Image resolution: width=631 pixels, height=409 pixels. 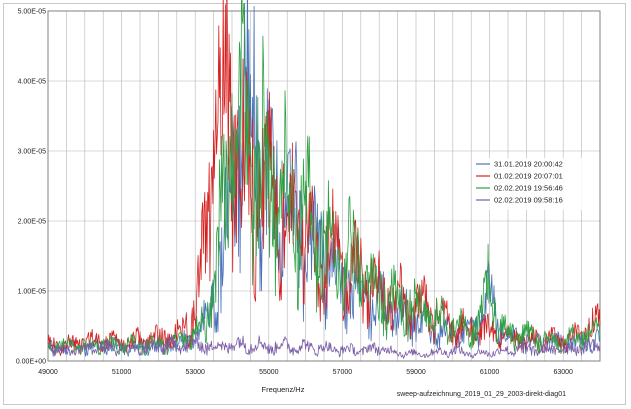 What do you see at coordinates (563, 372) in the screenshot?
I see `x-tick-label: 63000` at bounding box center [563, 372].